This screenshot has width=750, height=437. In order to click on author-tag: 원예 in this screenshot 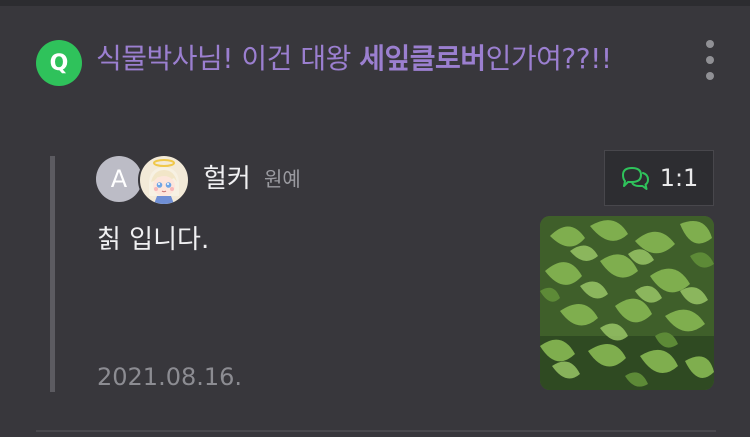, I will do `click(282, 179)`.